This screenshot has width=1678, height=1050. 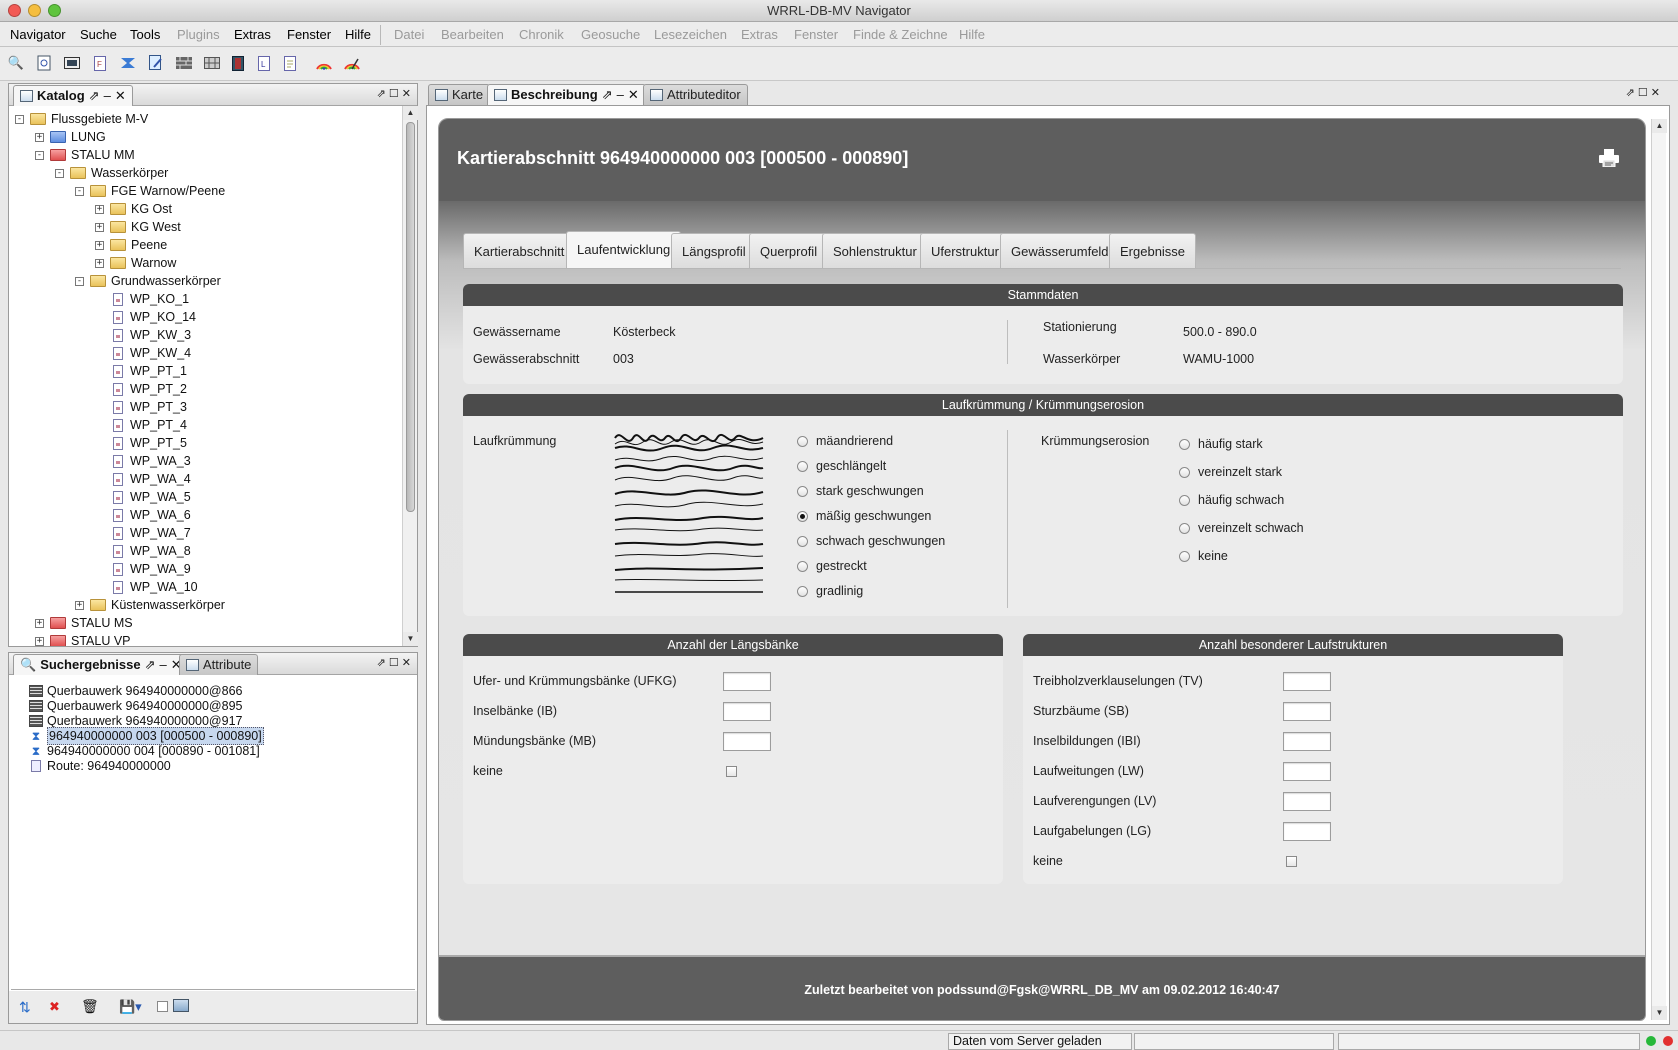 What do you see at coordinates (832, 566) in the screenshot?
I see `radio-option: gestreckt` at bounding box center [832, 566].